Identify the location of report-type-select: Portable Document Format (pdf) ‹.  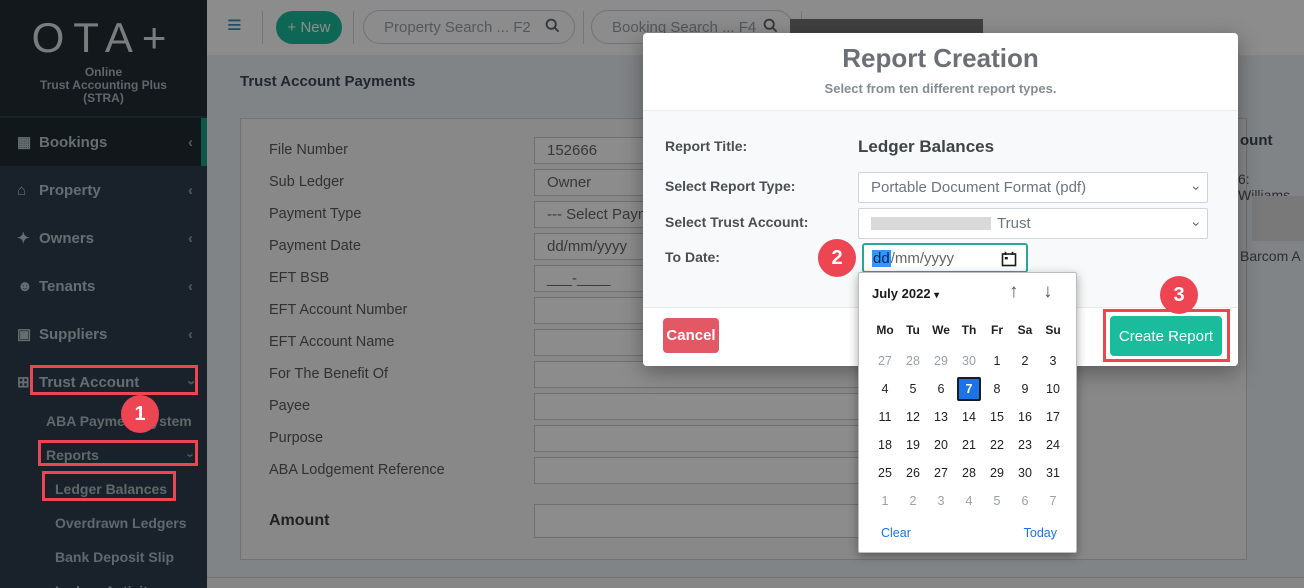
(1033, 187).